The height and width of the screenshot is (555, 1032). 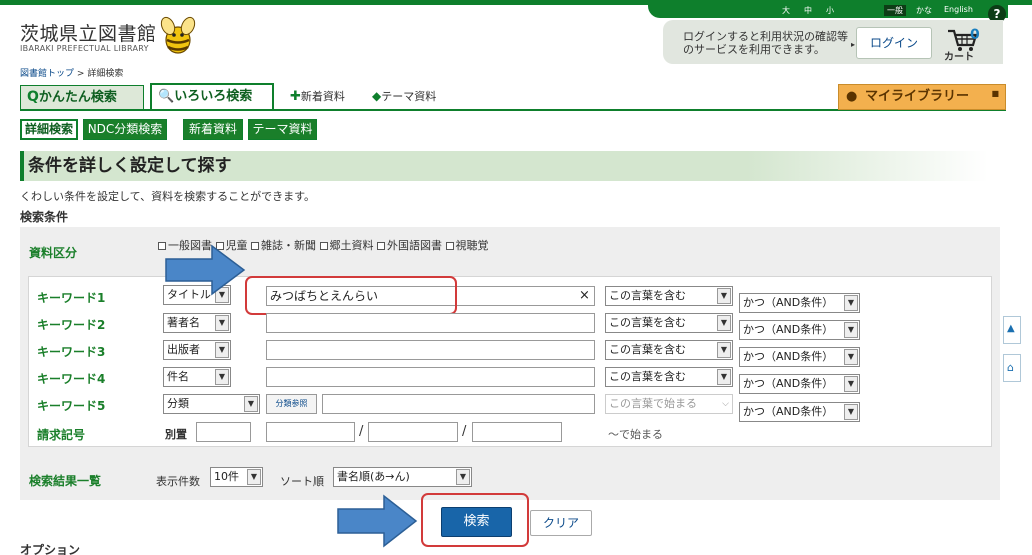 What do you see at coordinates (88, 32) in the screenshot?
I see `library-name: 茨城県立図書館` at bounding box center [88, 32].